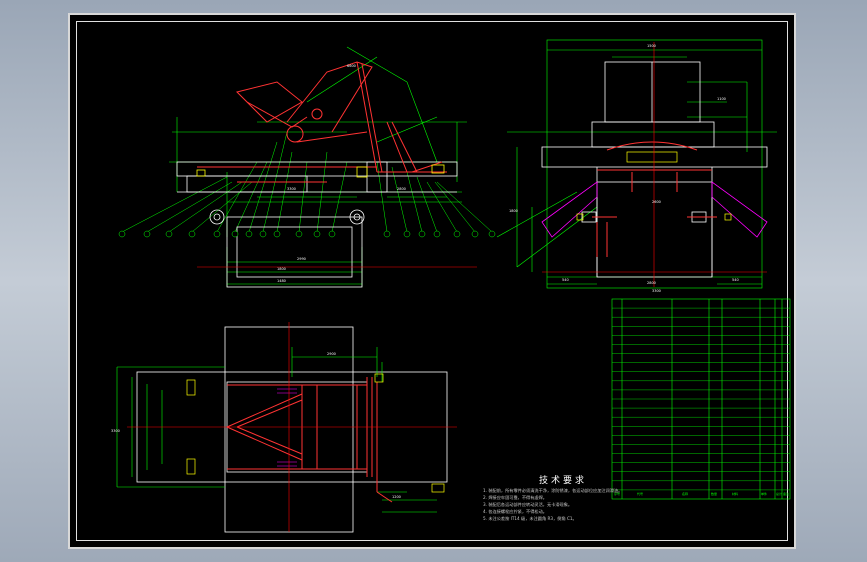 The width and height of the screenshot is (867, 562). What do you see at coordinates (714, 493) in the screenshot?
I see `header-qty: 数量` at bounding box center [714, 493].